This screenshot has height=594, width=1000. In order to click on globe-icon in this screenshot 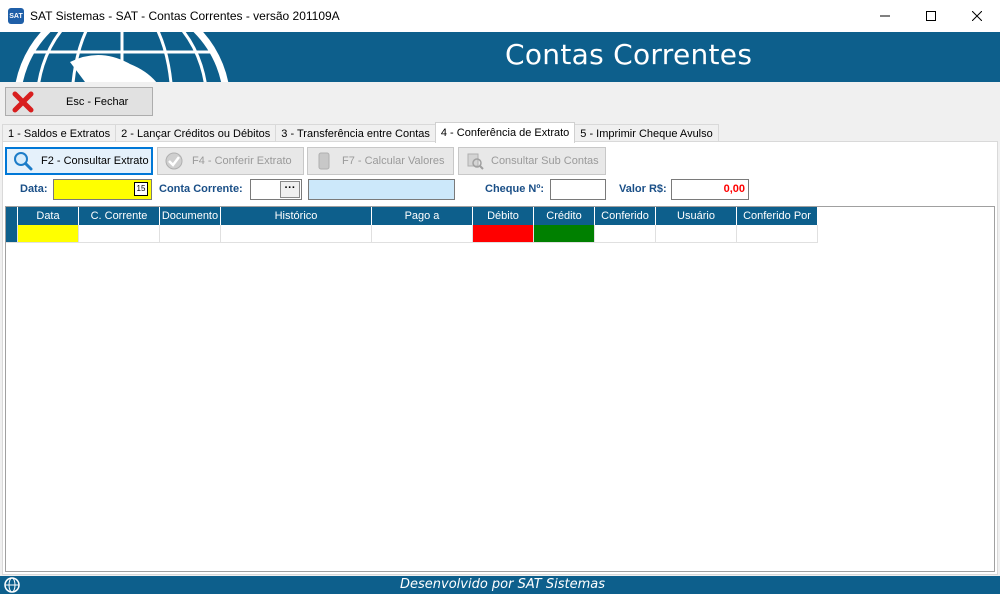, I will do `click(12, 585)`.